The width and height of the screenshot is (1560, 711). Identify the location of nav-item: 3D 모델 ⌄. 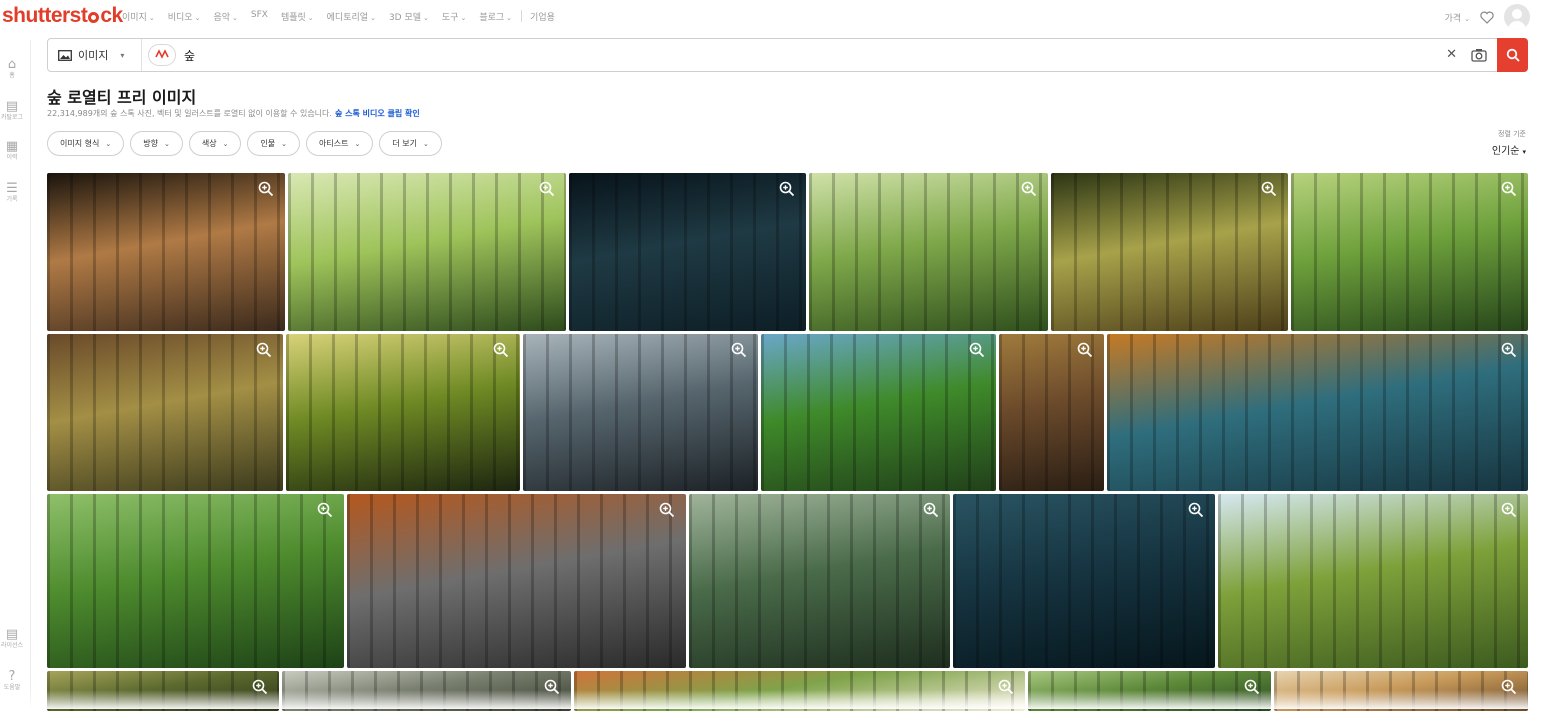
(409, 16).